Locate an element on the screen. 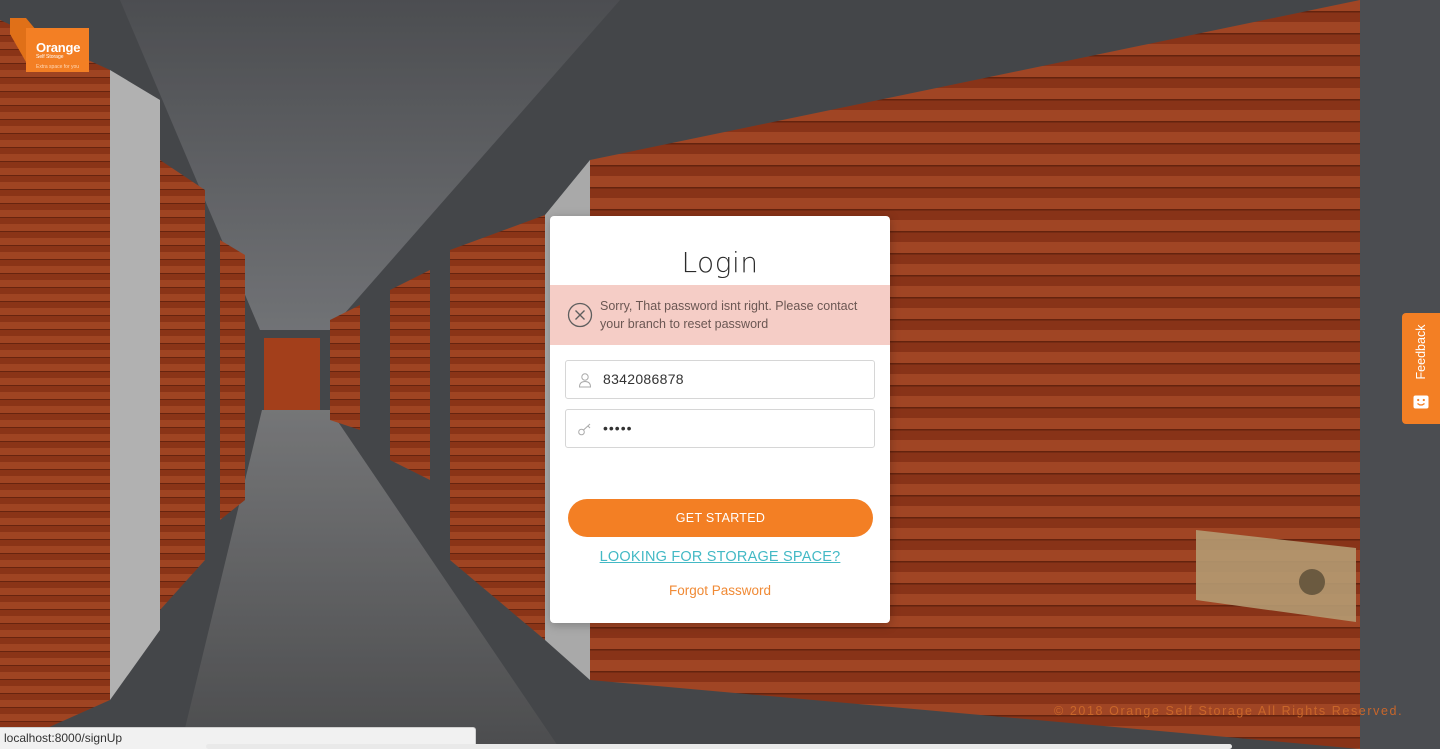  user-icon is located at coordinates (585, 380).